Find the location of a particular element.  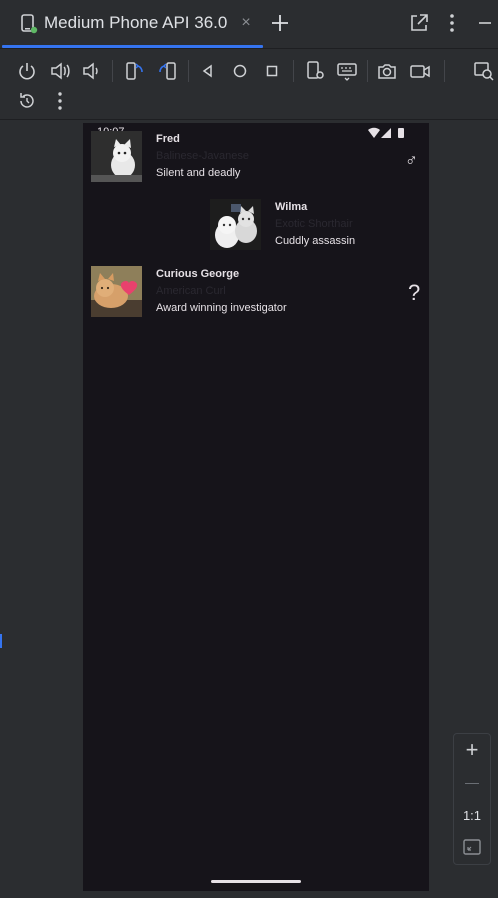

actual-size-button: 1:1 is located at coordinates (472, 815).